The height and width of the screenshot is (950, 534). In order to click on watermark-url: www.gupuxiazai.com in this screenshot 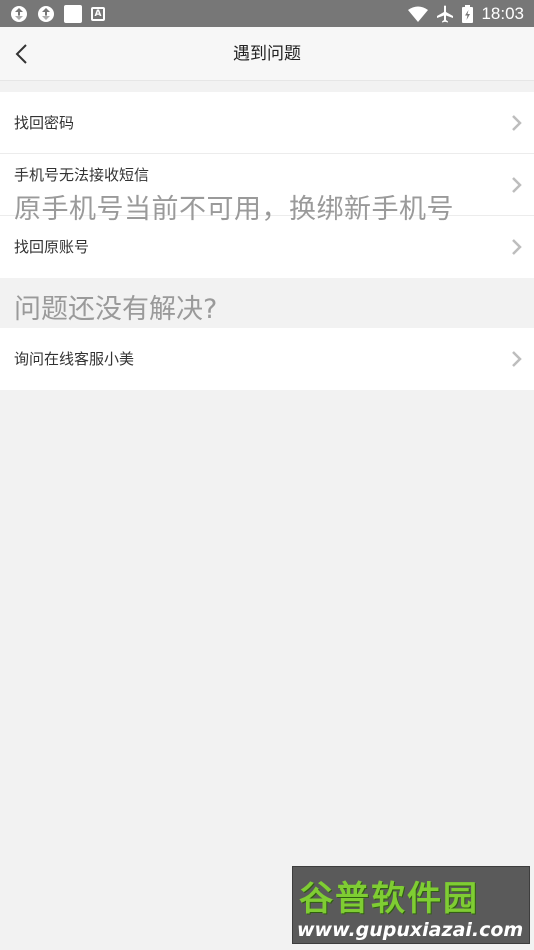, I will do `click(410, 930)`.